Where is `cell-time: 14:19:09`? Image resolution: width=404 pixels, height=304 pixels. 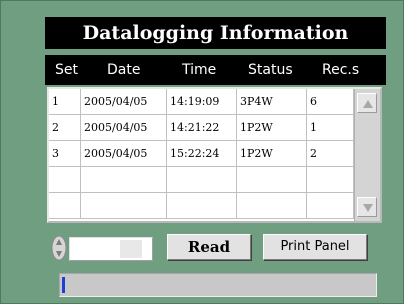
cell-time: 14:19:09 is located at coordinates (202, 102).